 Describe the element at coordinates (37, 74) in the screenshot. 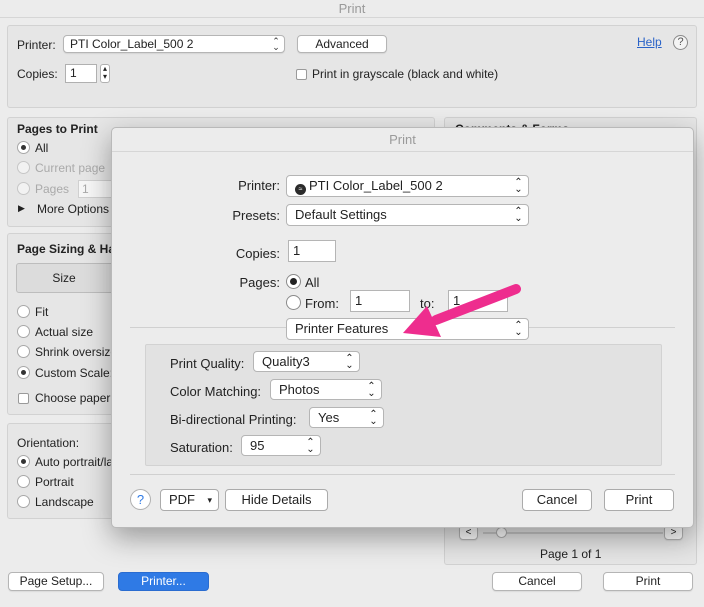

I see `copies-label: Copies:` at that location.